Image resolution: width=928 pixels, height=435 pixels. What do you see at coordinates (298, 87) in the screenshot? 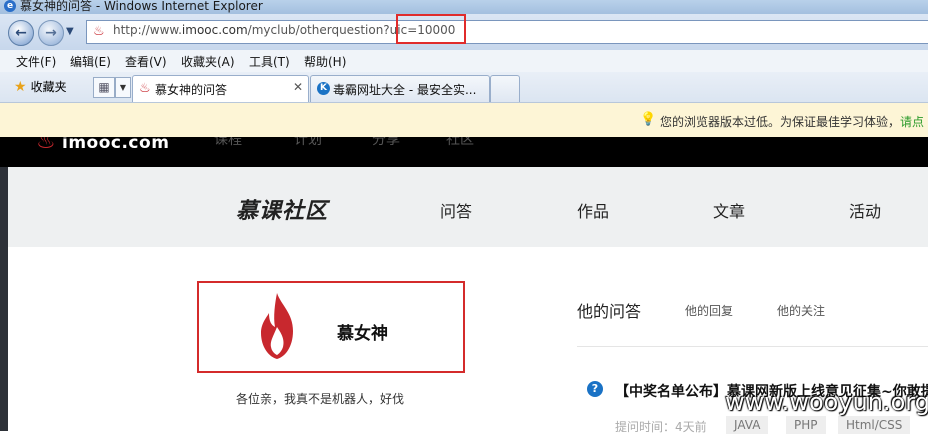
I see `close-icon: ✕` at bounding box center [298, 87].